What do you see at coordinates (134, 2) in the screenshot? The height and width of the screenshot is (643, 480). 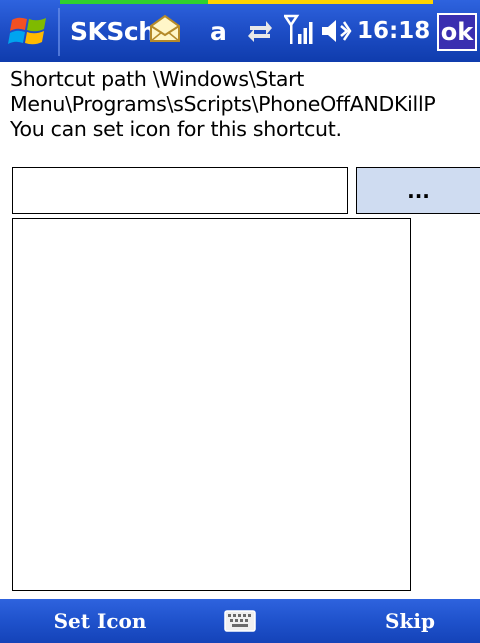 I see `title-accent-green` at bounding box center [134, 2].